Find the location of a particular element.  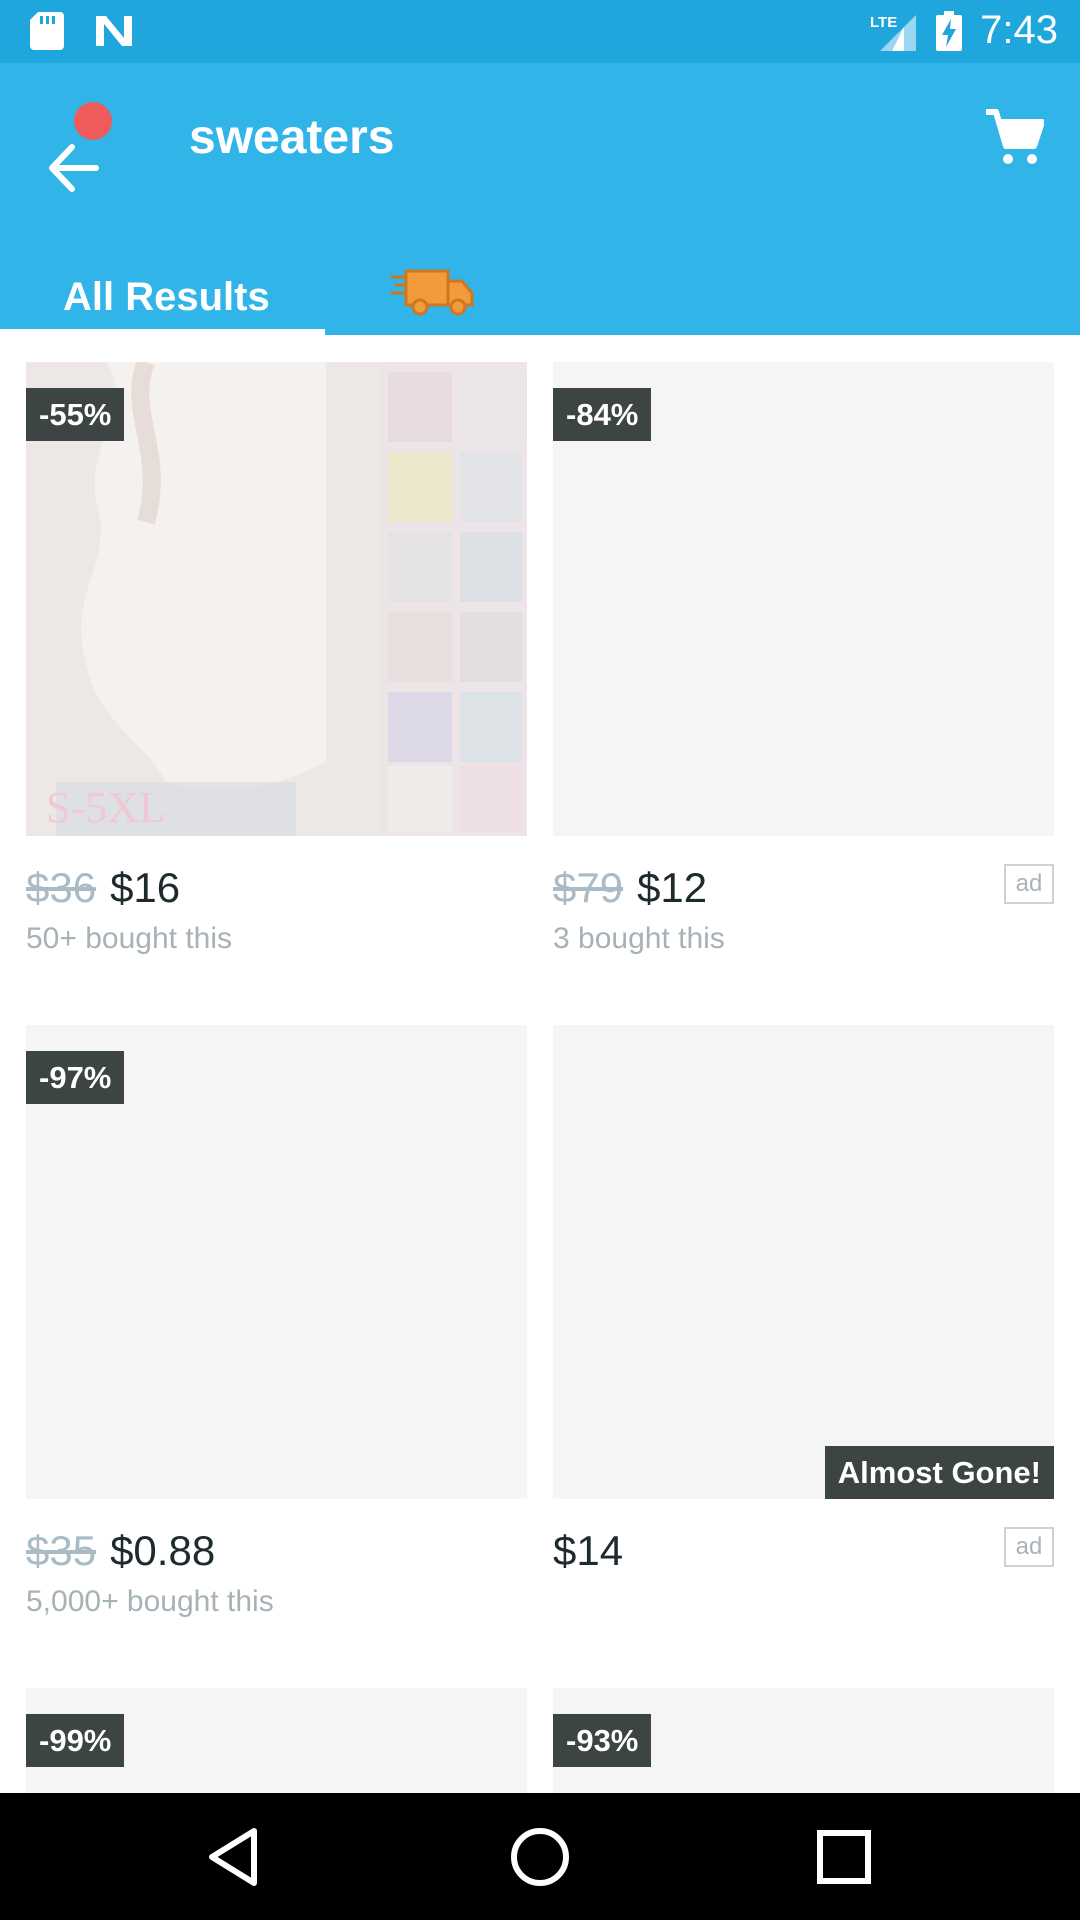

discount-badge: -55% is located at coordinates (75, 414).